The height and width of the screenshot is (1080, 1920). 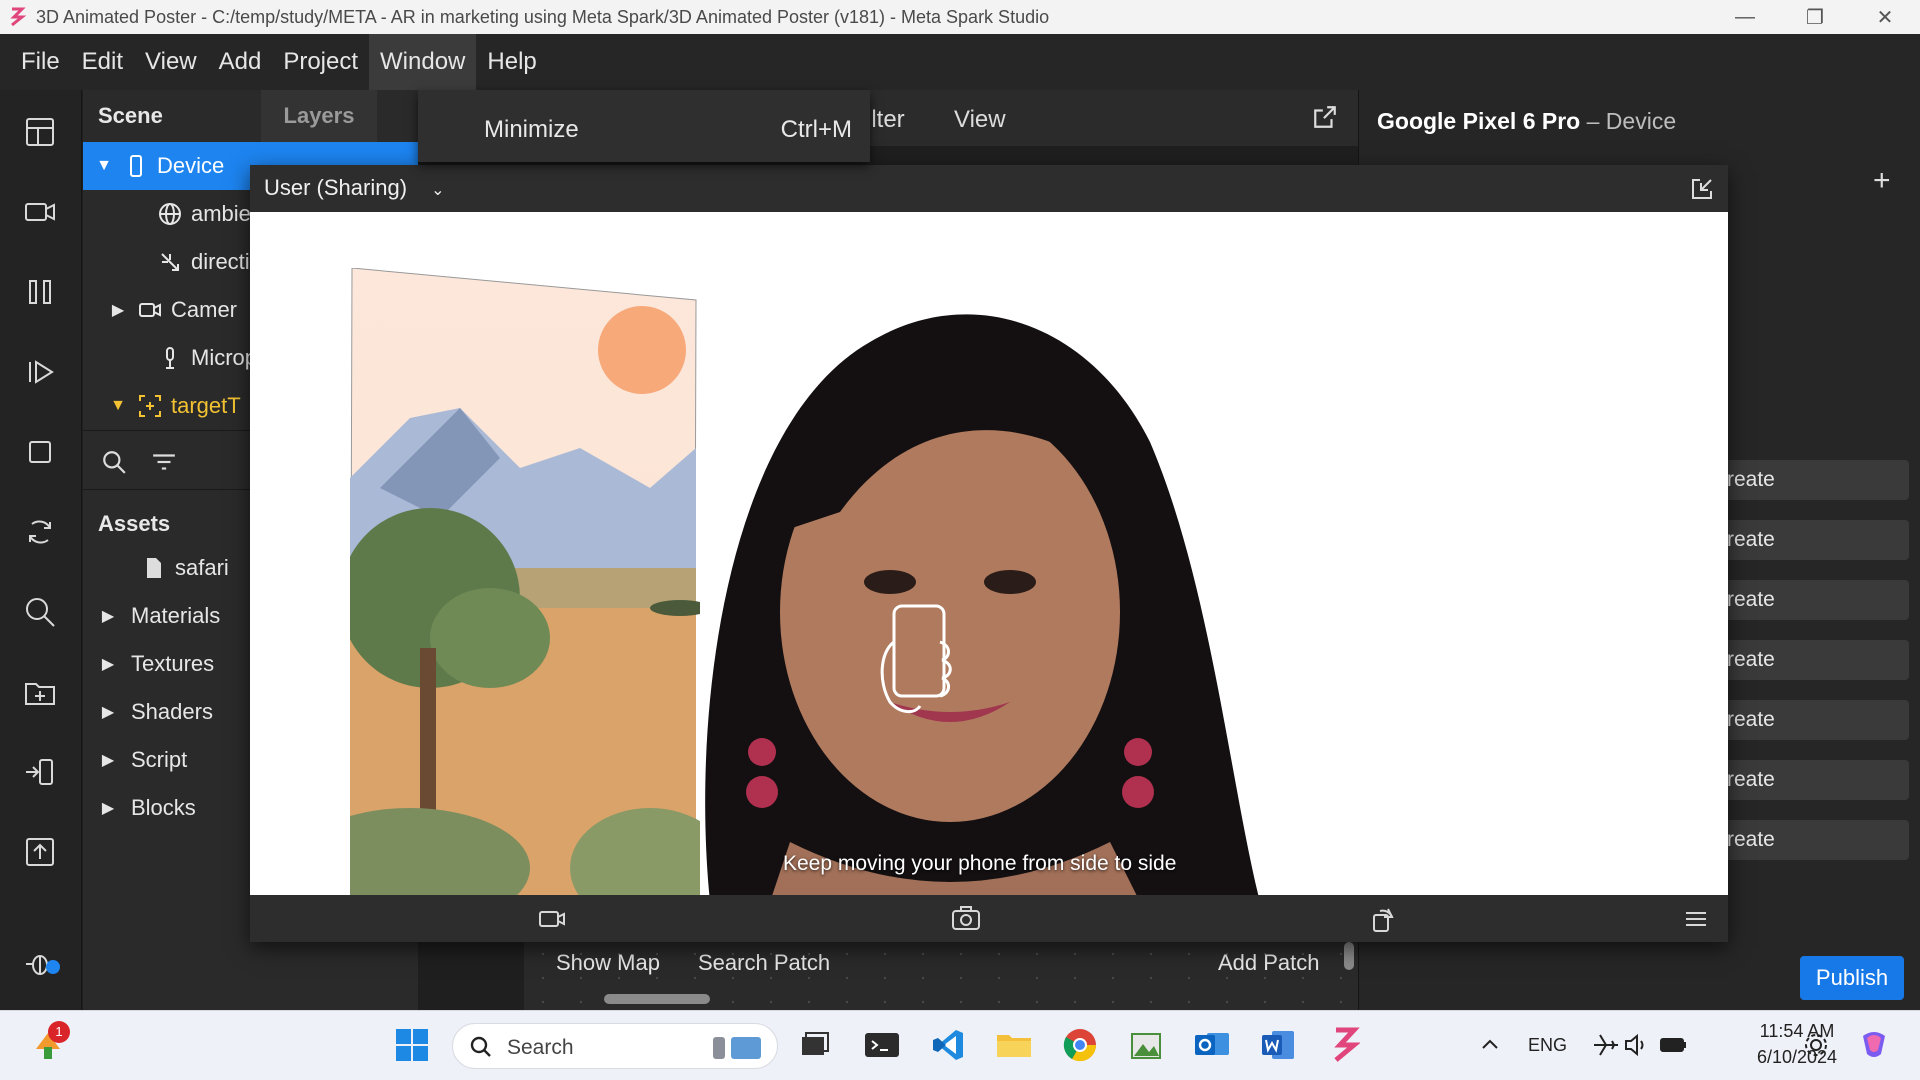 What do you see at coordinates (319, 116) in the screenshot?
I see `tab-layers: Layers` at bounding box center [319, 116].